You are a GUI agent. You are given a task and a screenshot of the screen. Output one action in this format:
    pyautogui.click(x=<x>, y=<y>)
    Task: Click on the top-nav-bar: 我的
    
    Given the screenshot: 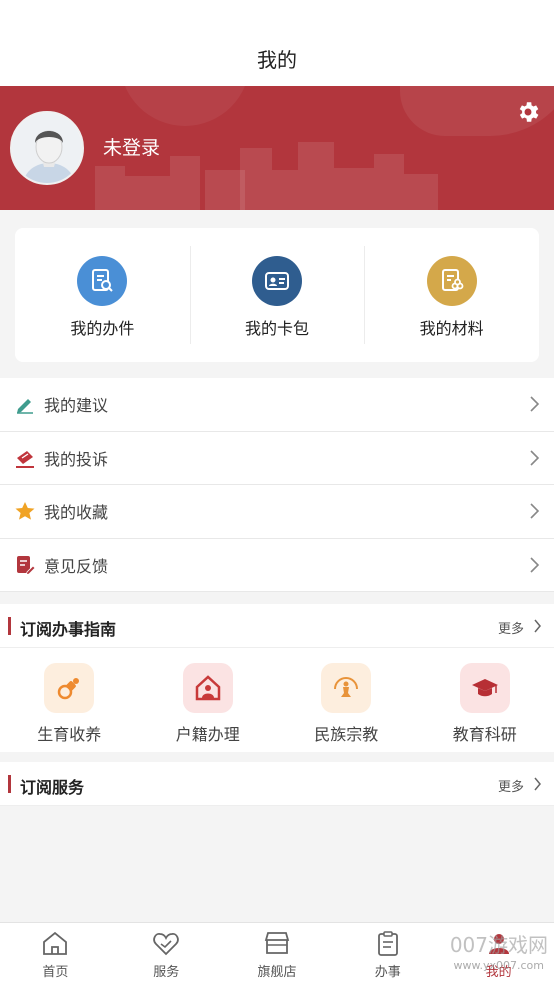 What is the action you would take?
    pyautogui.click(x=277, y=43)
    